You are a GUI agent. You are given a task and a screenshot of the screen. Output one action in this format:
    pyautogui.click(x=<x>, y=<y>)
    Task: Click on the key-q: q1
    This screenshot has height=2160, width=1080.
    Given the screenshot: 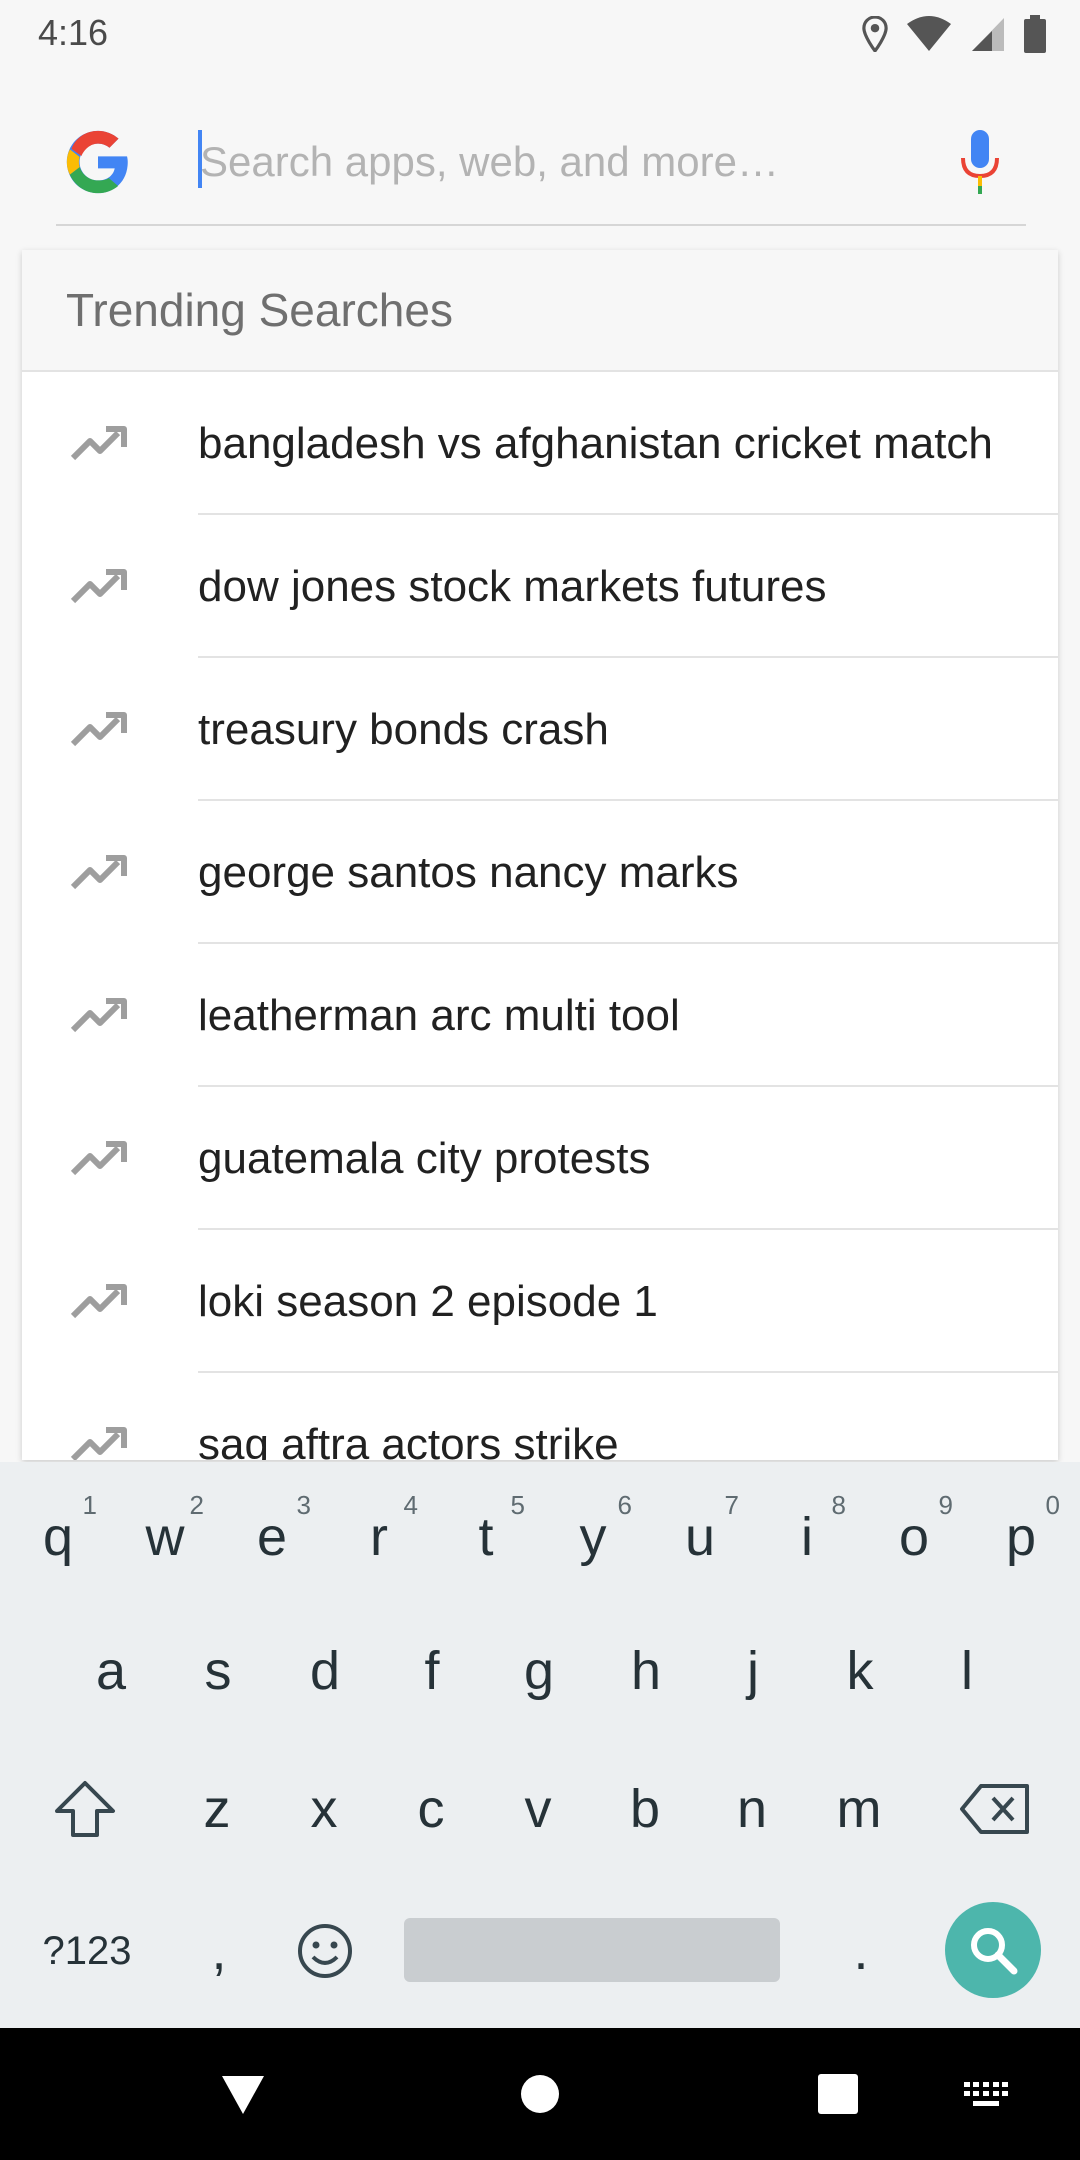 What is the action you would take?
    pyautogui.click(x=58, y=1537)
    